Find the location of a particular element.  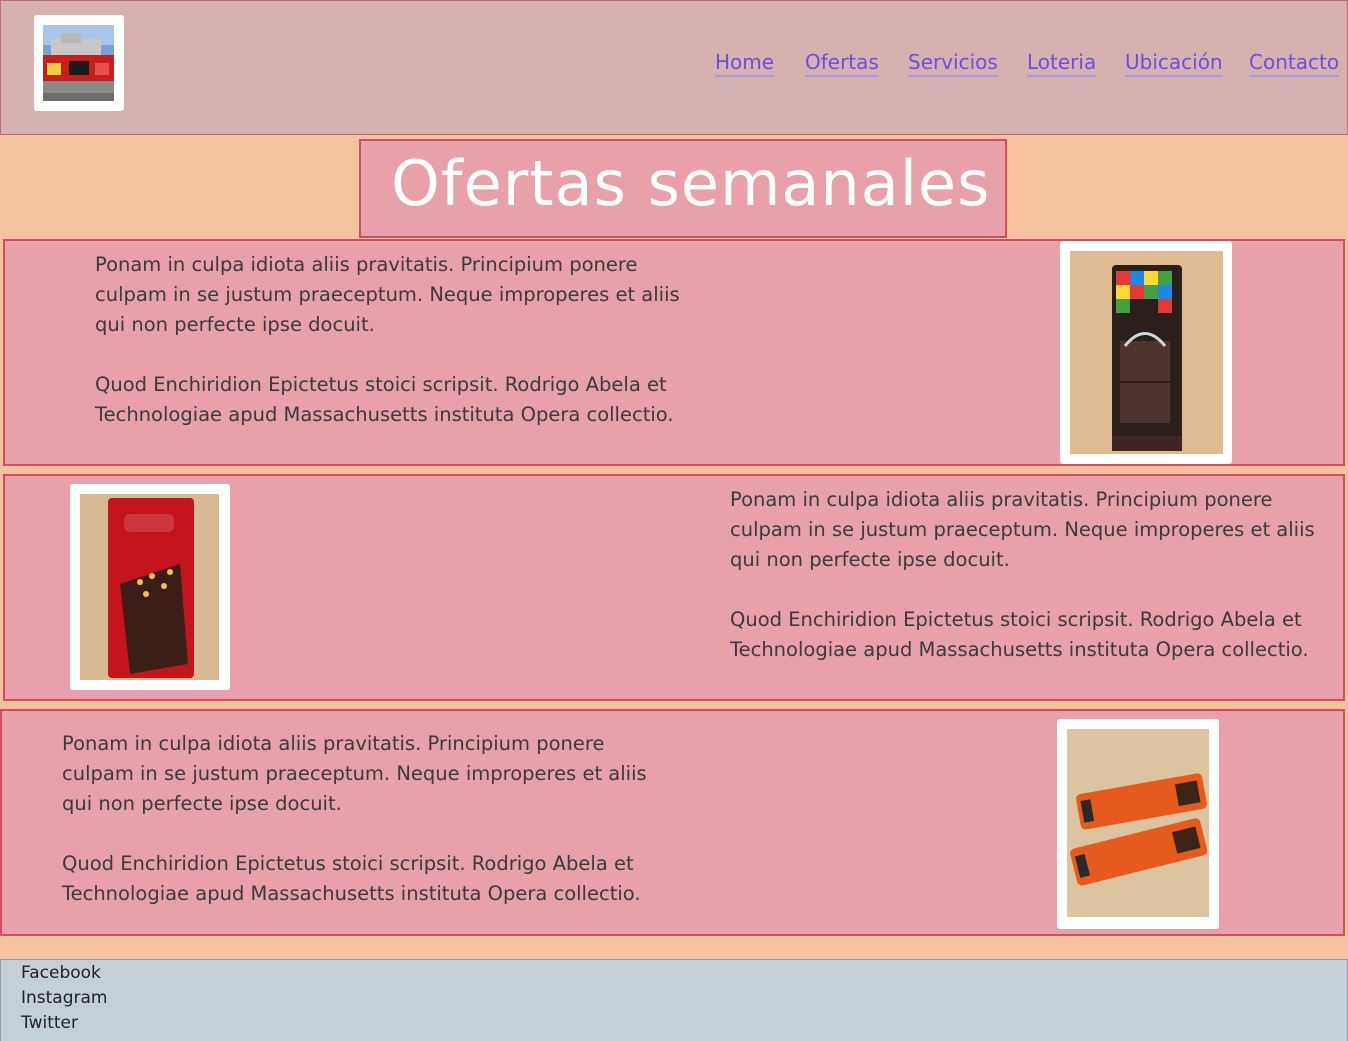

nav-link-servicios: Servicios is located at coordinates (953, 63).